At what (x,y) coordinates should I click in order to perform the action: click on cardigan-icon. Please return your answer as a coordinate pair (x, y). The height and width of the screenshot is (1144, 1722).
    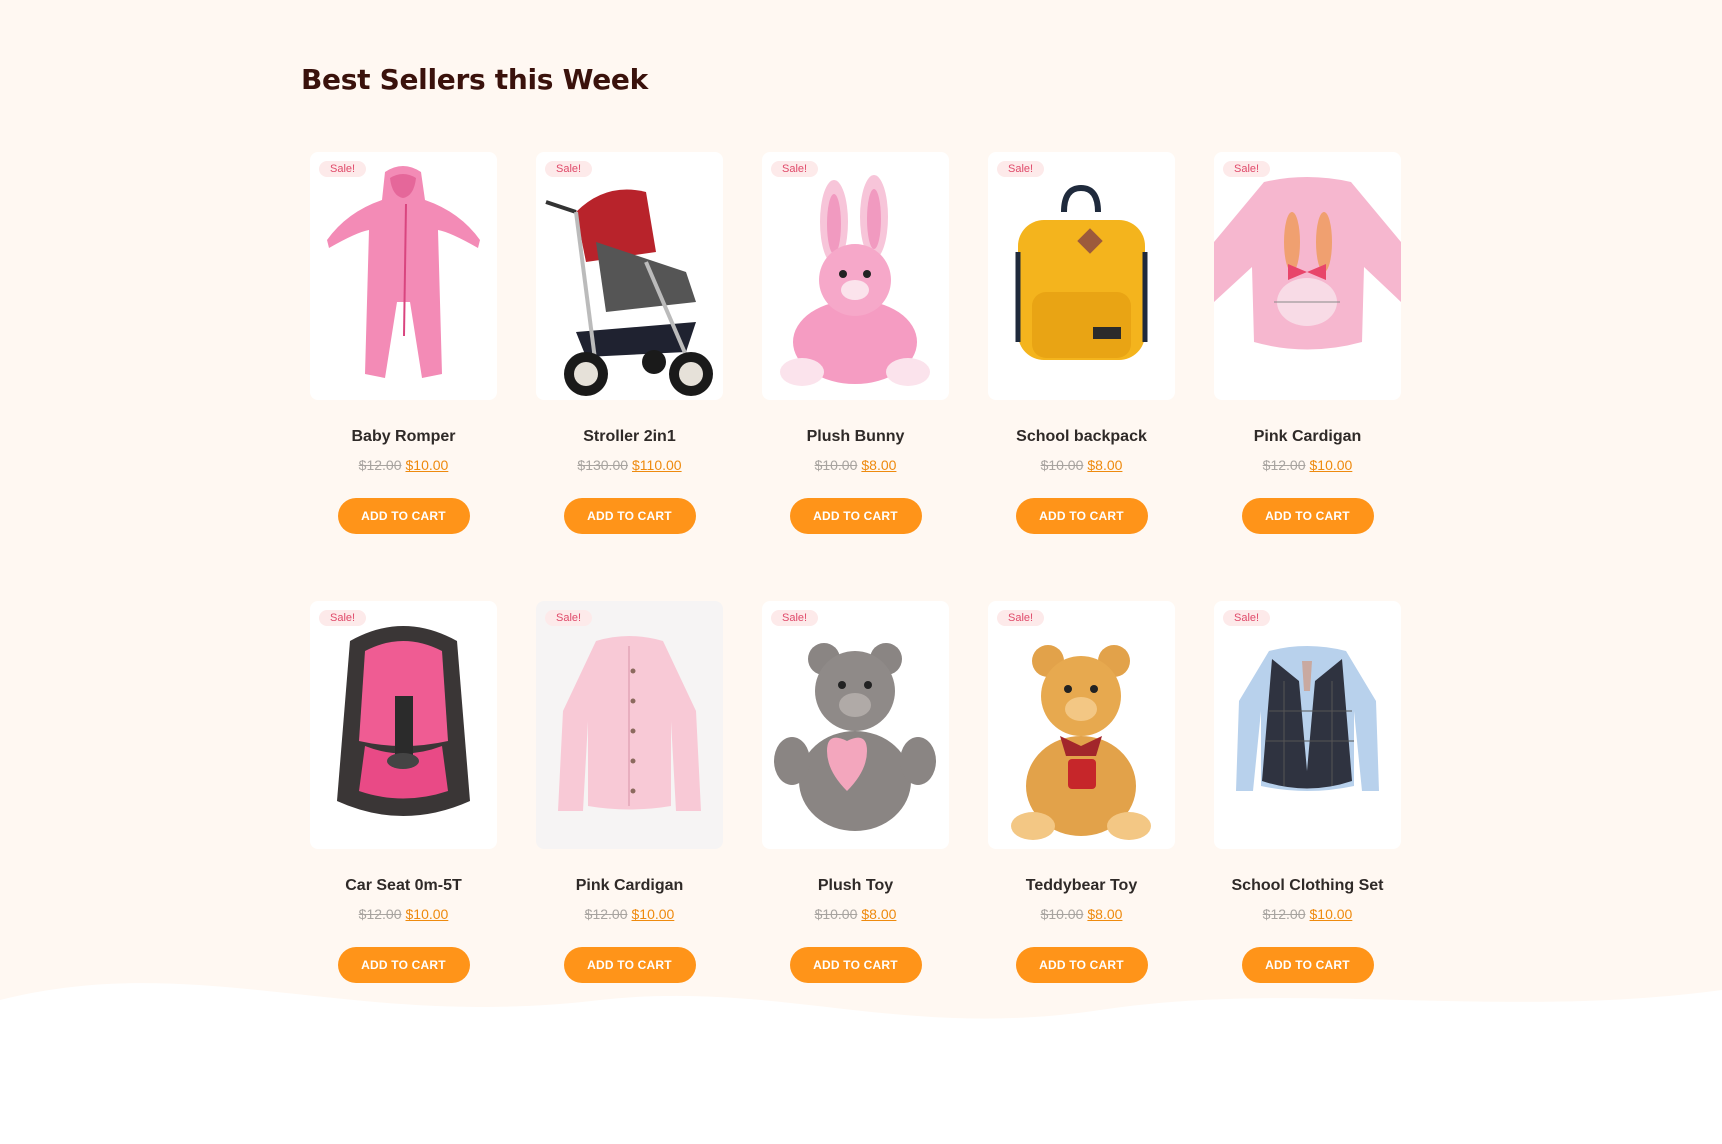
    Looking at the image, I should click on (629, 723).